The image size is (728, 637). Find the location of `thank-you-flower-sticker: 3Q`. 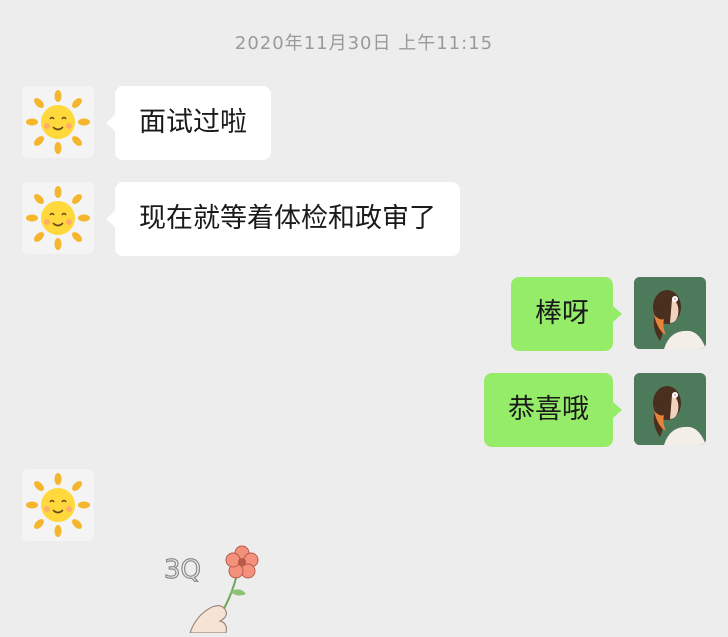

thank-you-flower-sticker: 3Q is located at coordinates (220, 587).